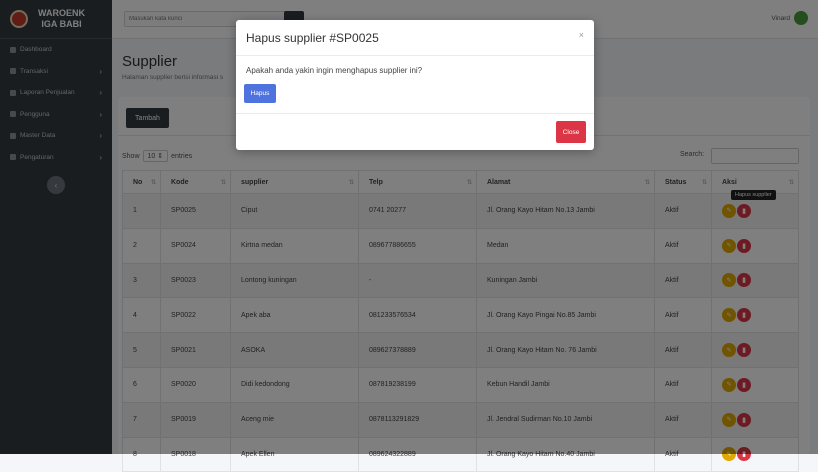  What do you see at coordinates (571, 132) in the screenshot?
I see `close-button: Close` at bounding box center [571, 132].